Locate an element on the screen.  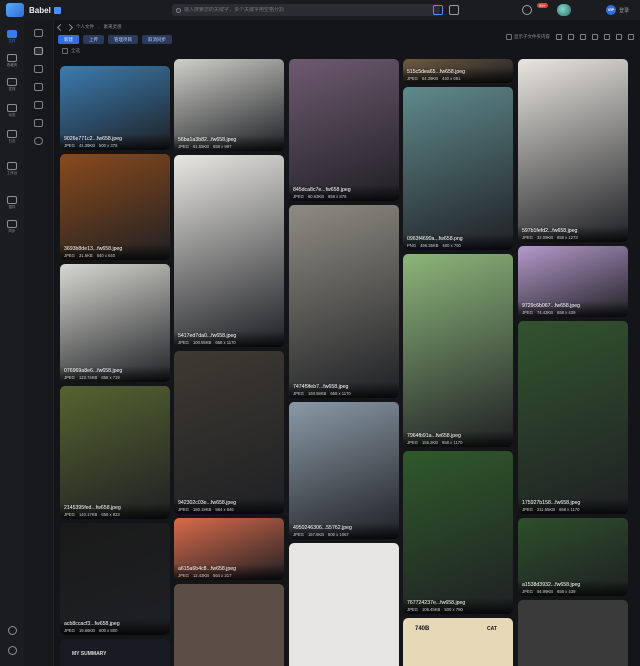
avatar is located at coordinates (564, 10).